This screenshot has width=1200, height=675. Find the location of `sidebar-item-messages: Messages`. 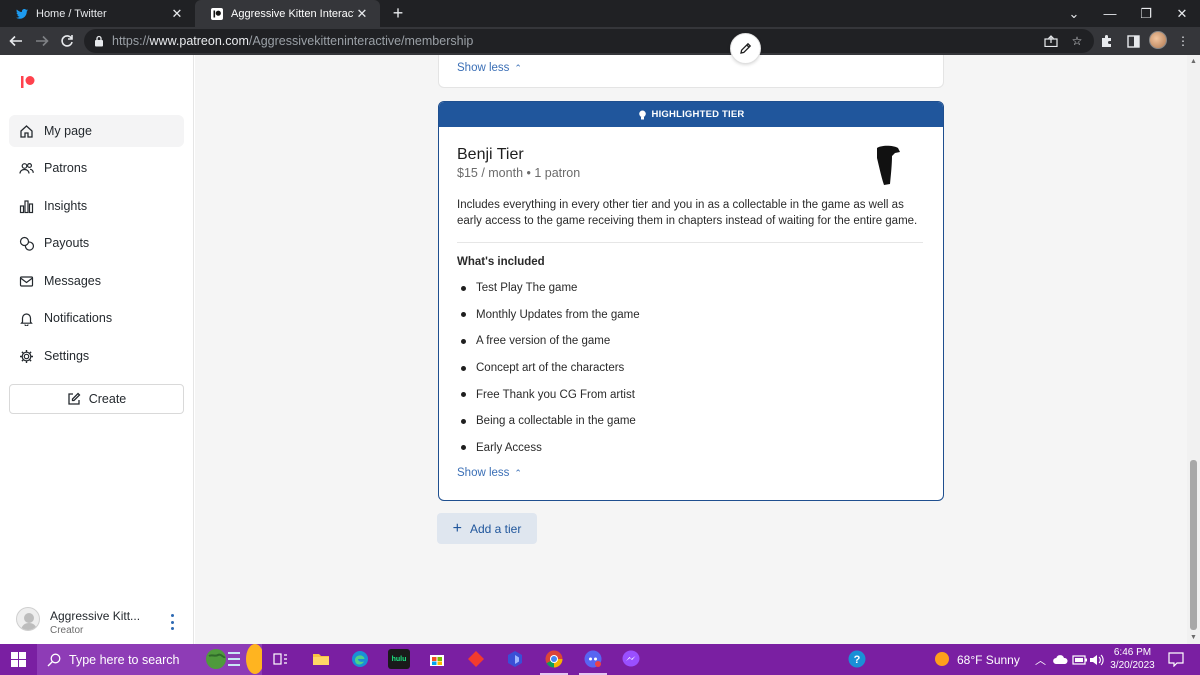

sidebar-item-messages: Messages is located at coordinates (96, 281).